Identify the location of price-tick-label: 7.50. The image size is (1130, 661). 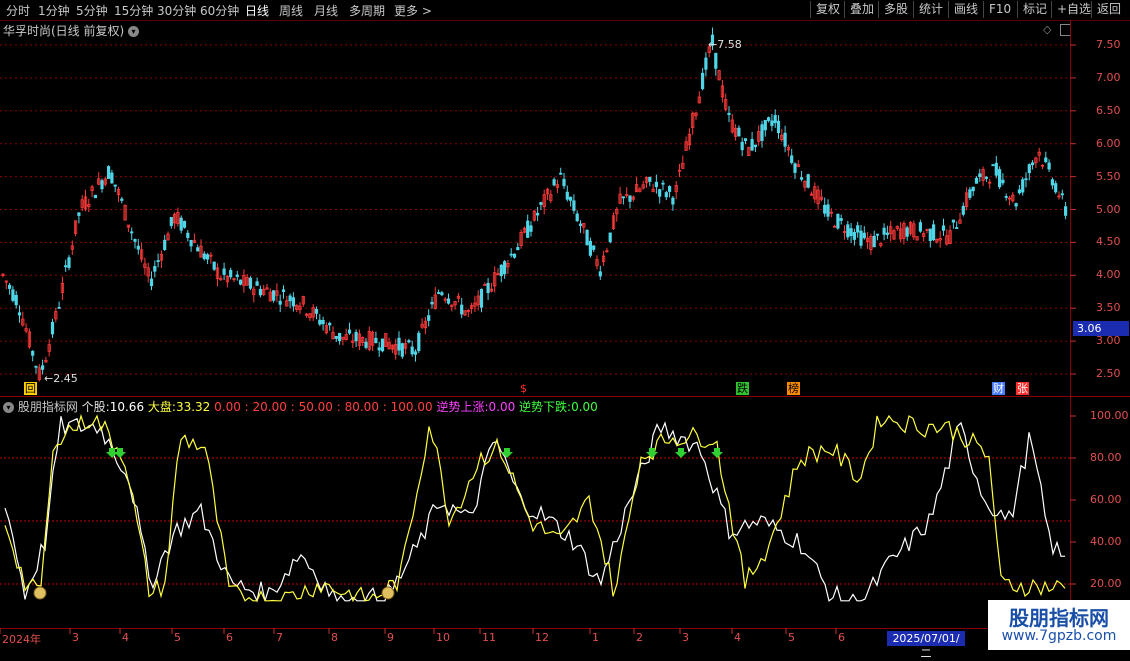
(1108, 44).